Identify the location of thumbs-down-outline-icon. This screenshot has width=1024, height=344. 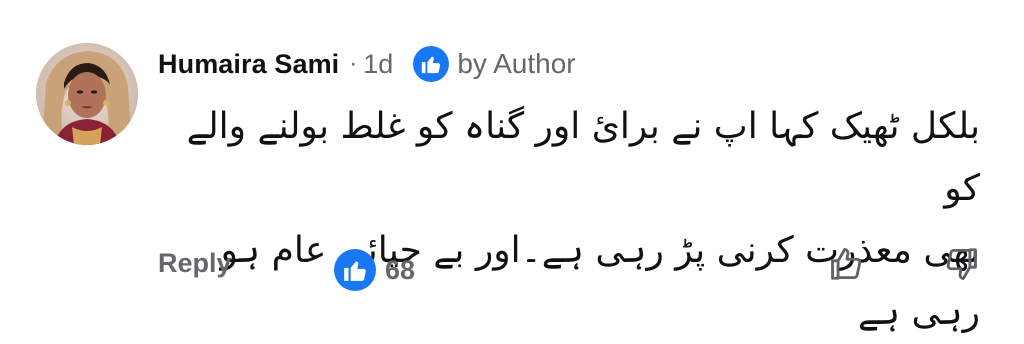
(961, 264).